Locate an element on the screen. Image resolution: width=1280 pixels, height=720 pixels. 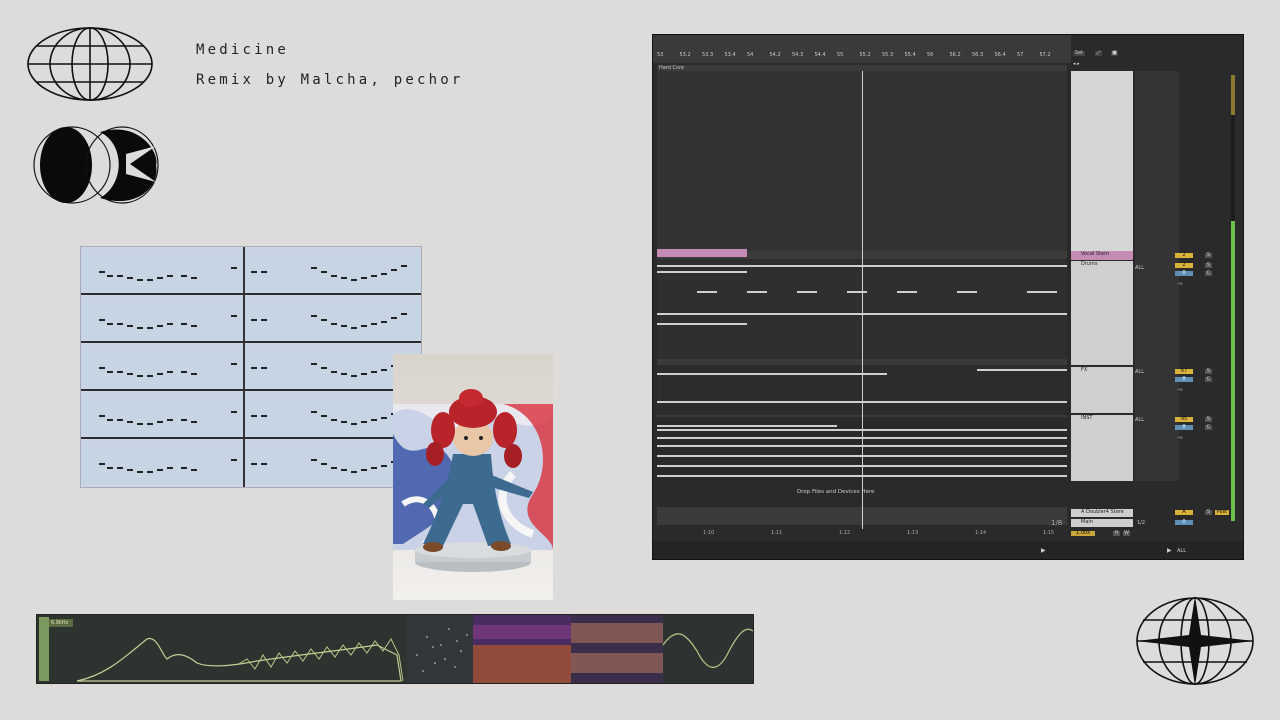
bottom-tick: 1:11 is located at coordinates (777, 533).